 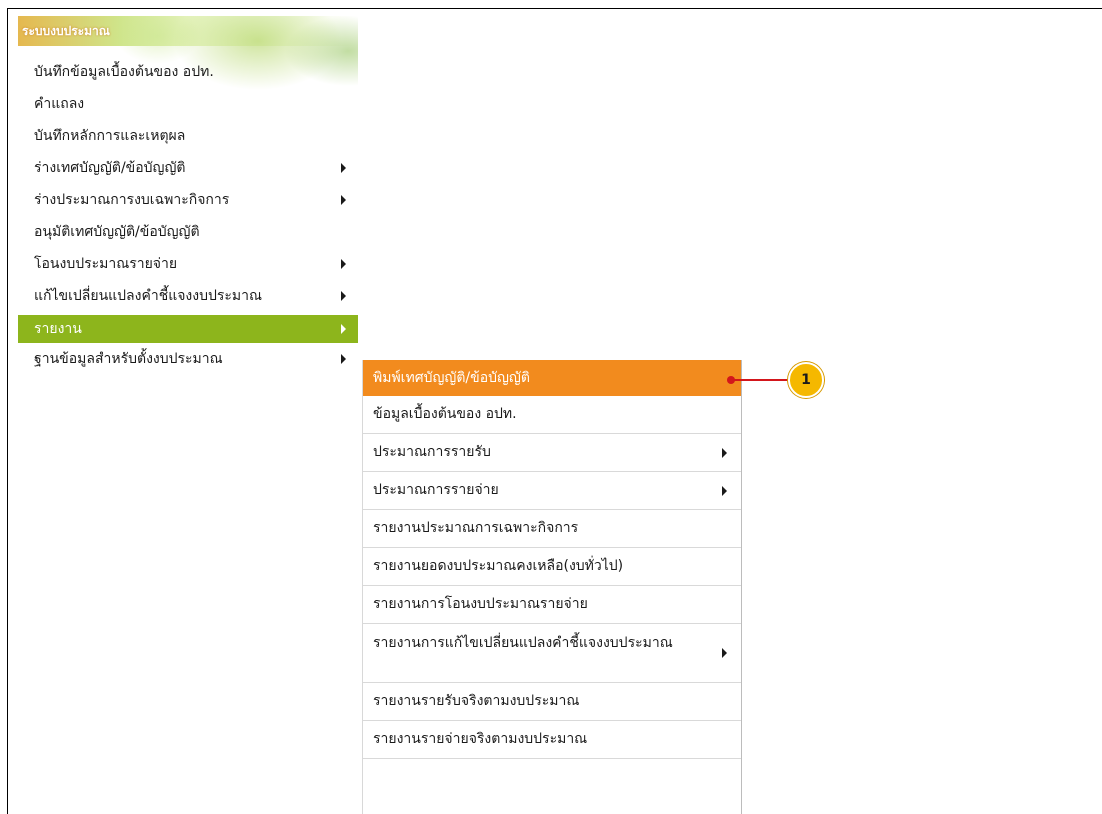 I want to click on menu-item-label: คำแถลง, so click(x=59, y=104).